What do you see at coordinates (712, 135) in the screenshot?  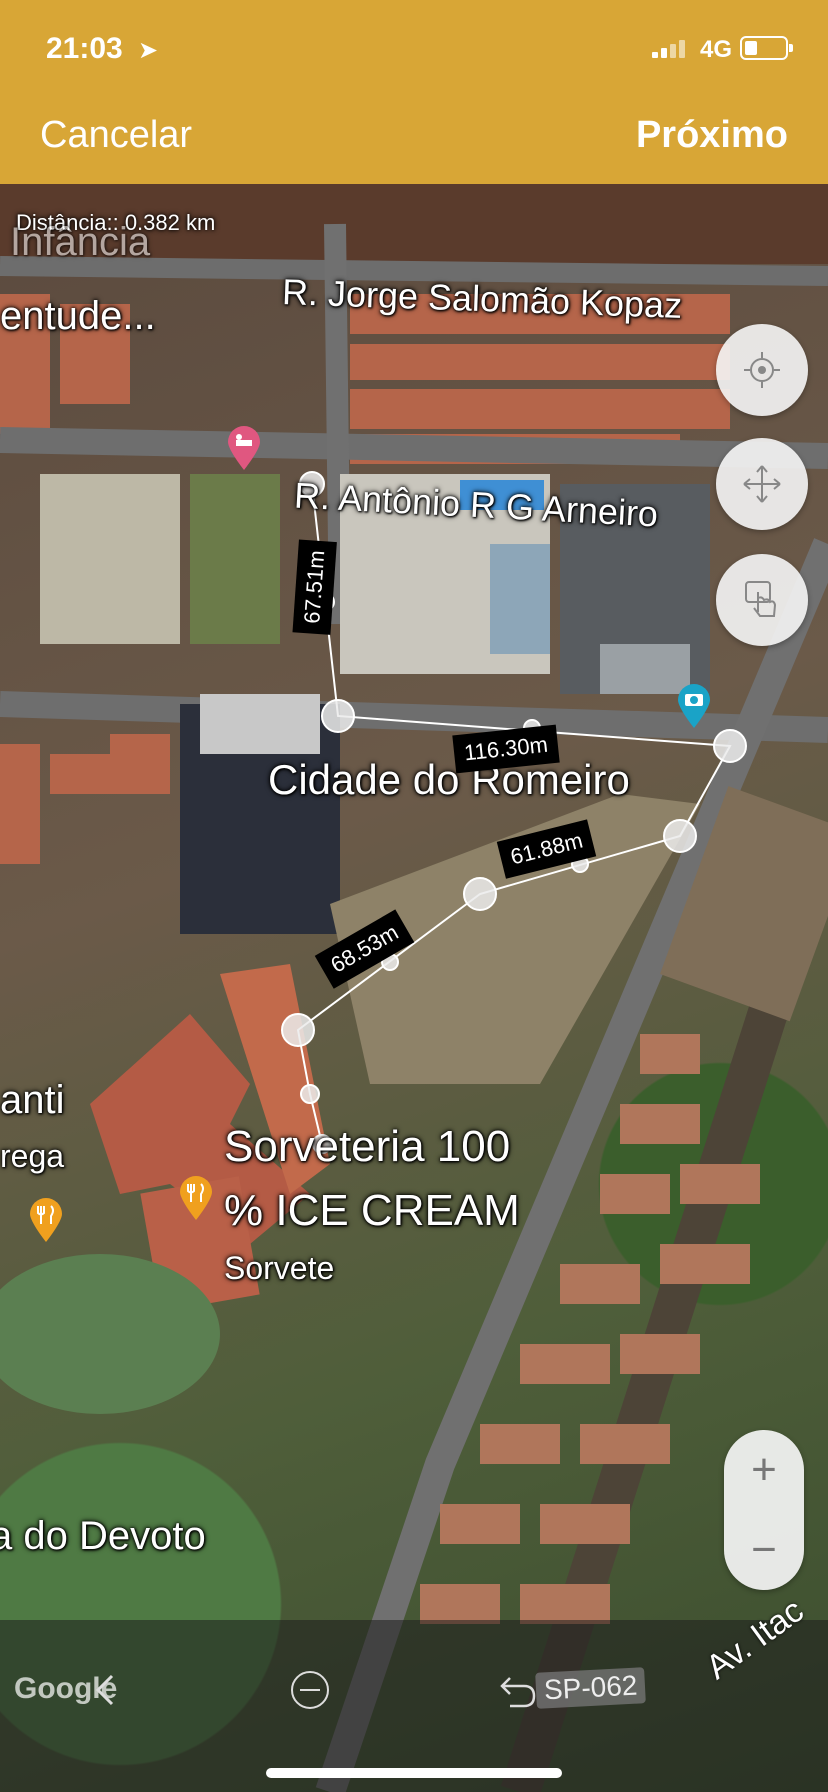 I see `next-button: Próximo` at bounding box center [712, 135].